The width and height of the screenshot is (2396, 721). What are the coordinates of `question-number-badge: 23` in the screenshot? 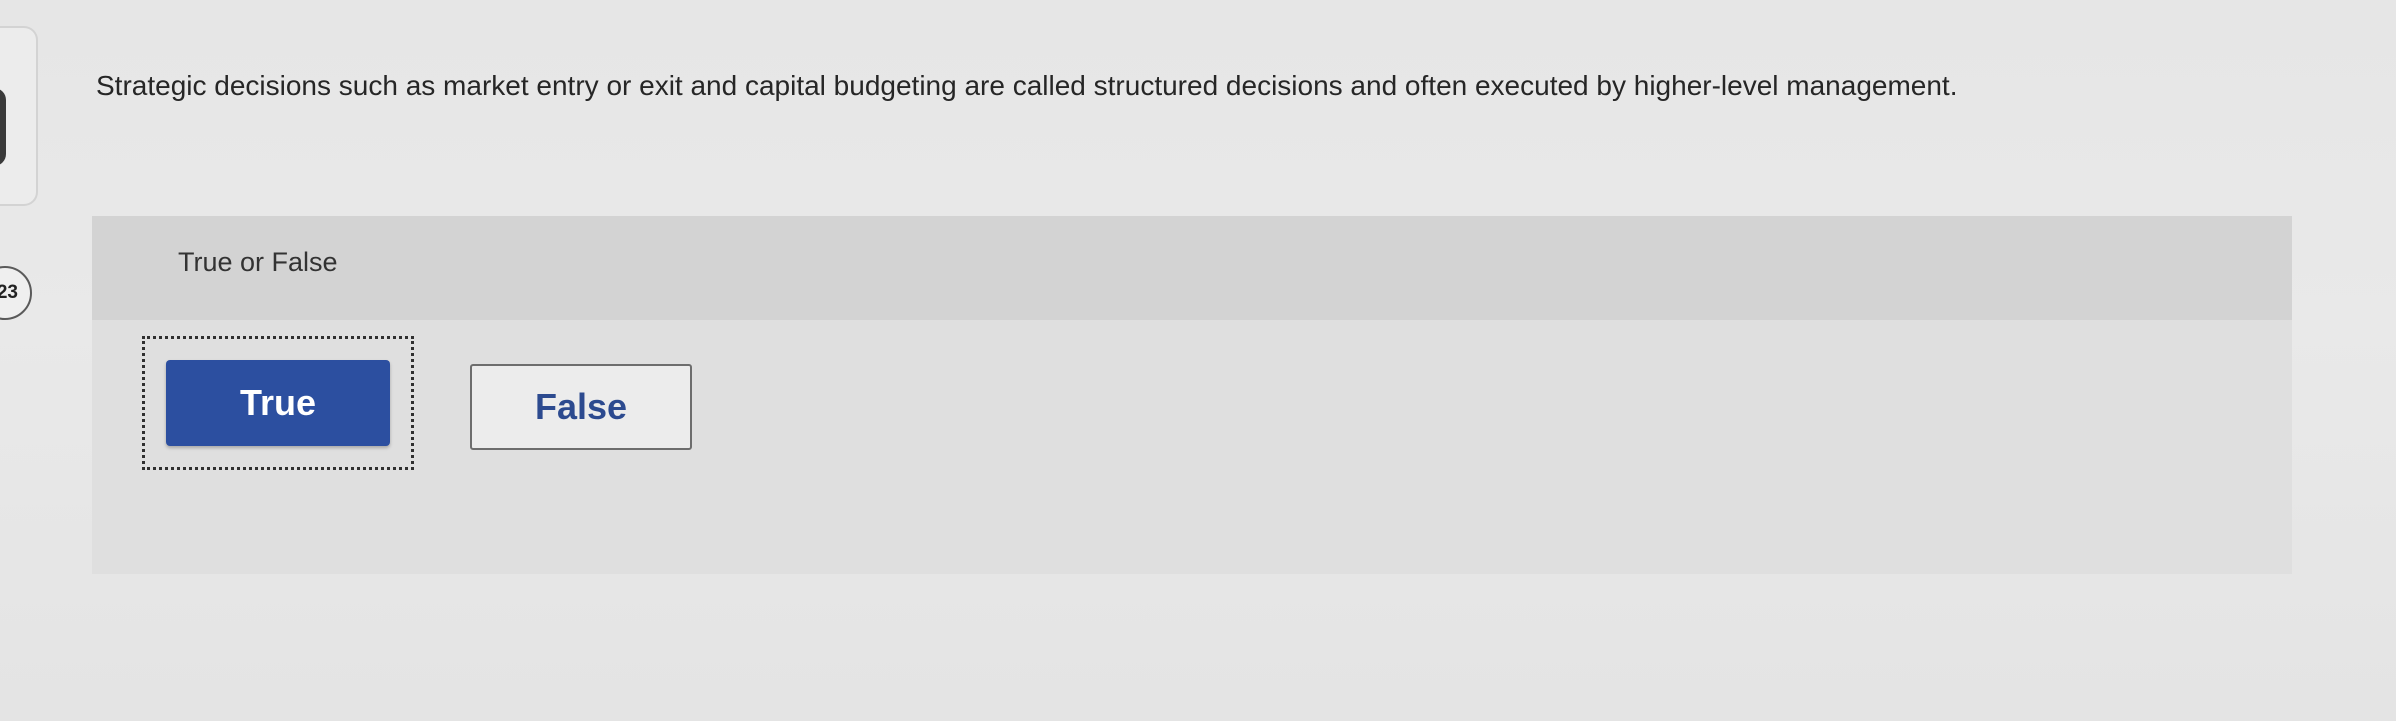 It's located at (16, 293).